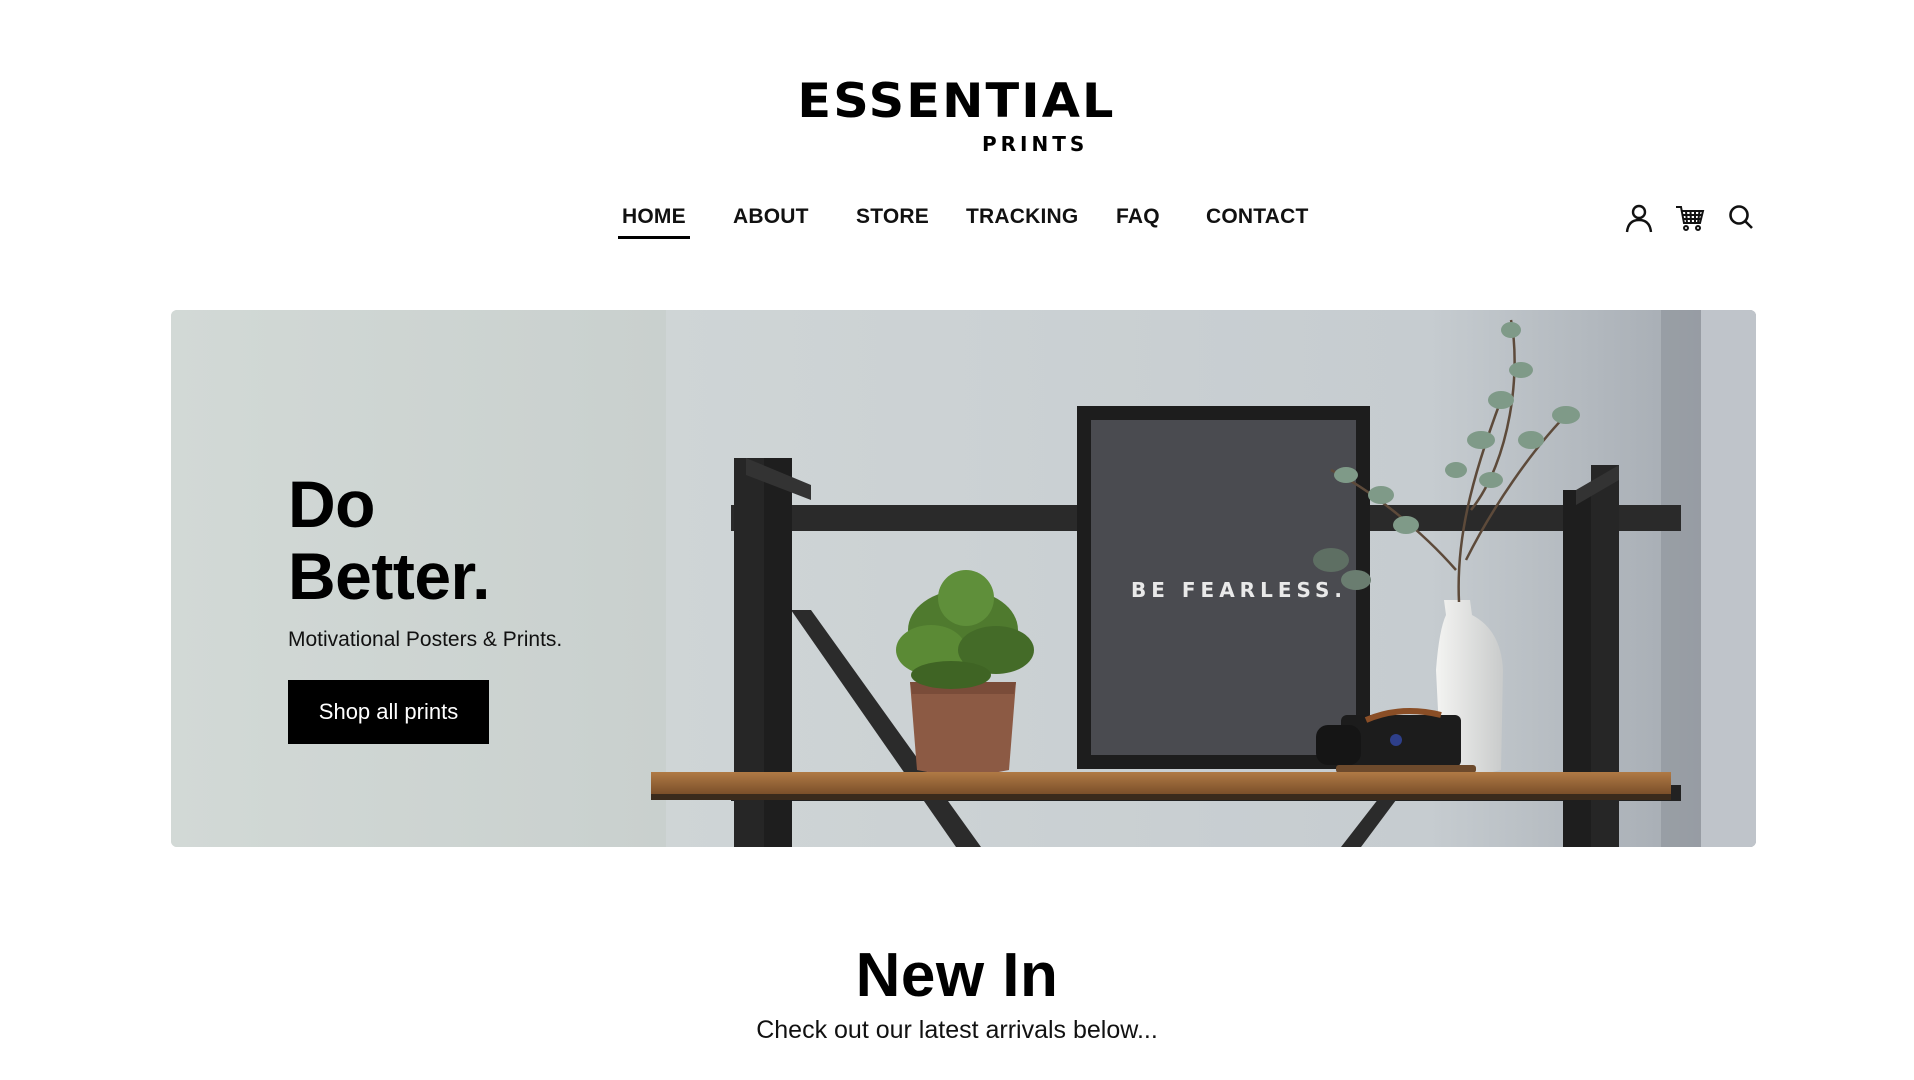 The width and height of the screenshot is (1914, 1080). Describe the element at coordinates (892, 217) in the screenshot. I see `nav-item-store: STORE` at that location.